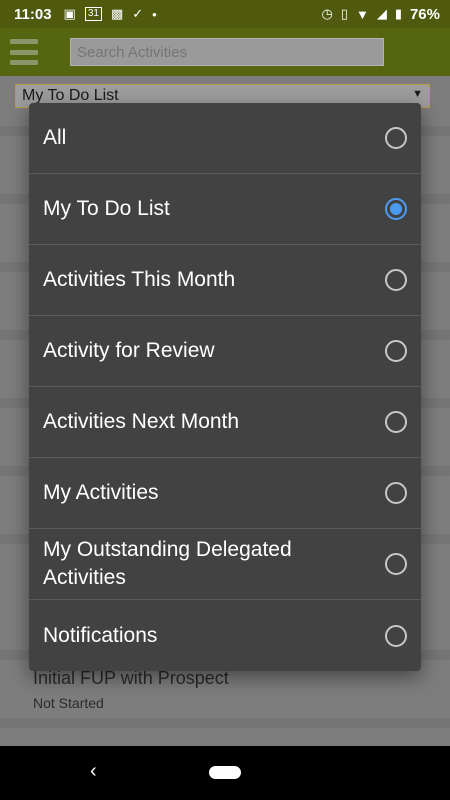 Image resolution: width=450 pixels, height=800 pixels. What do you see at coordinates (100, 635) in the screenshot?
I see `option-label: Notifications` at bounding box center [100, 635].